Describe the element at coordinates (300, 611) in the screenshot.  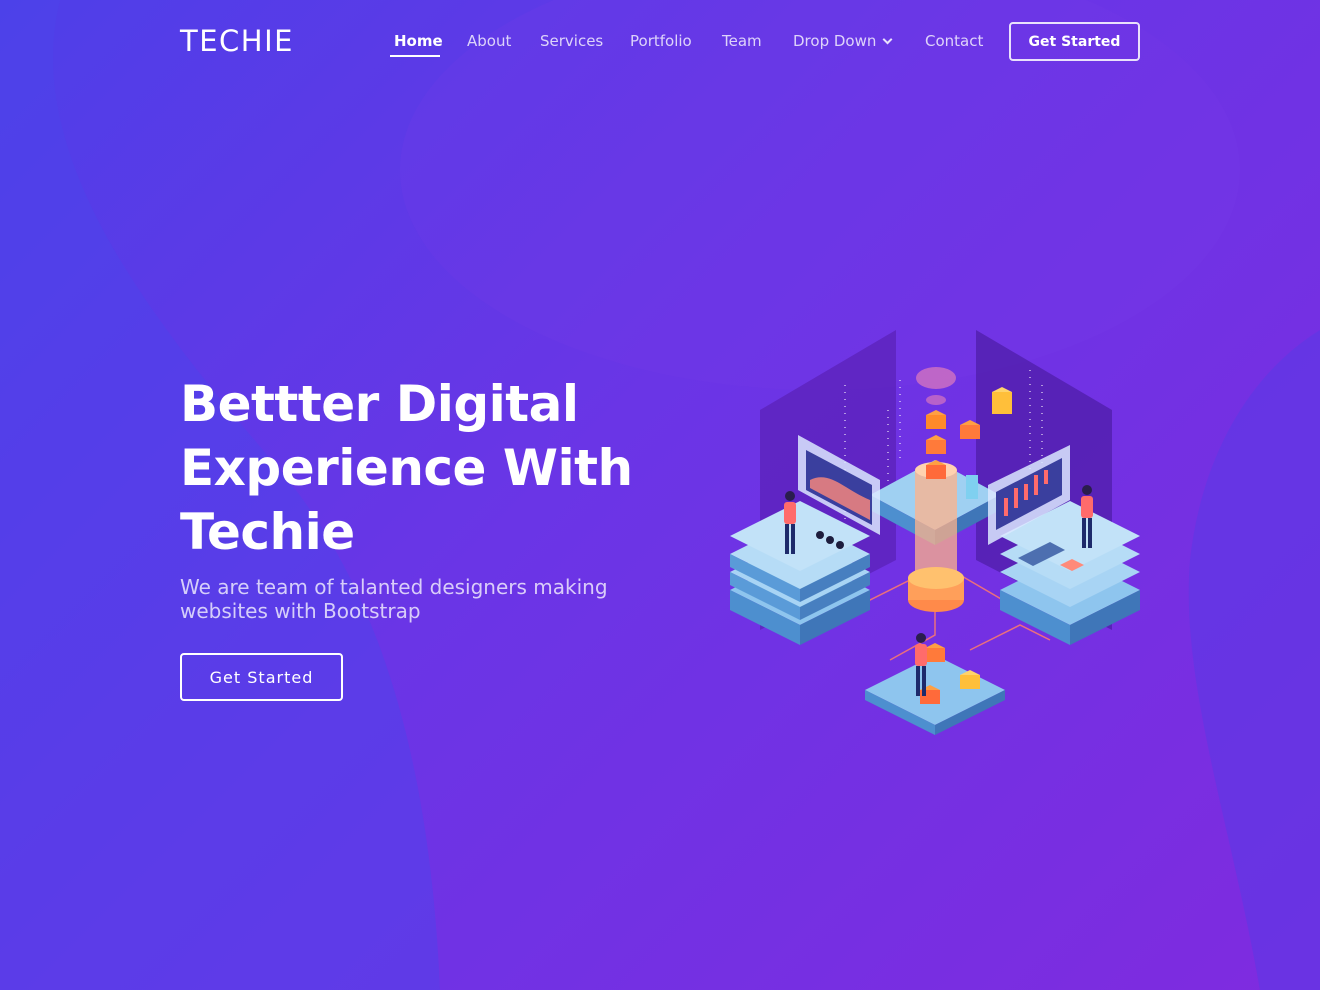
I see `hero-subtitle-line: websites with Bootstrap` at that location.